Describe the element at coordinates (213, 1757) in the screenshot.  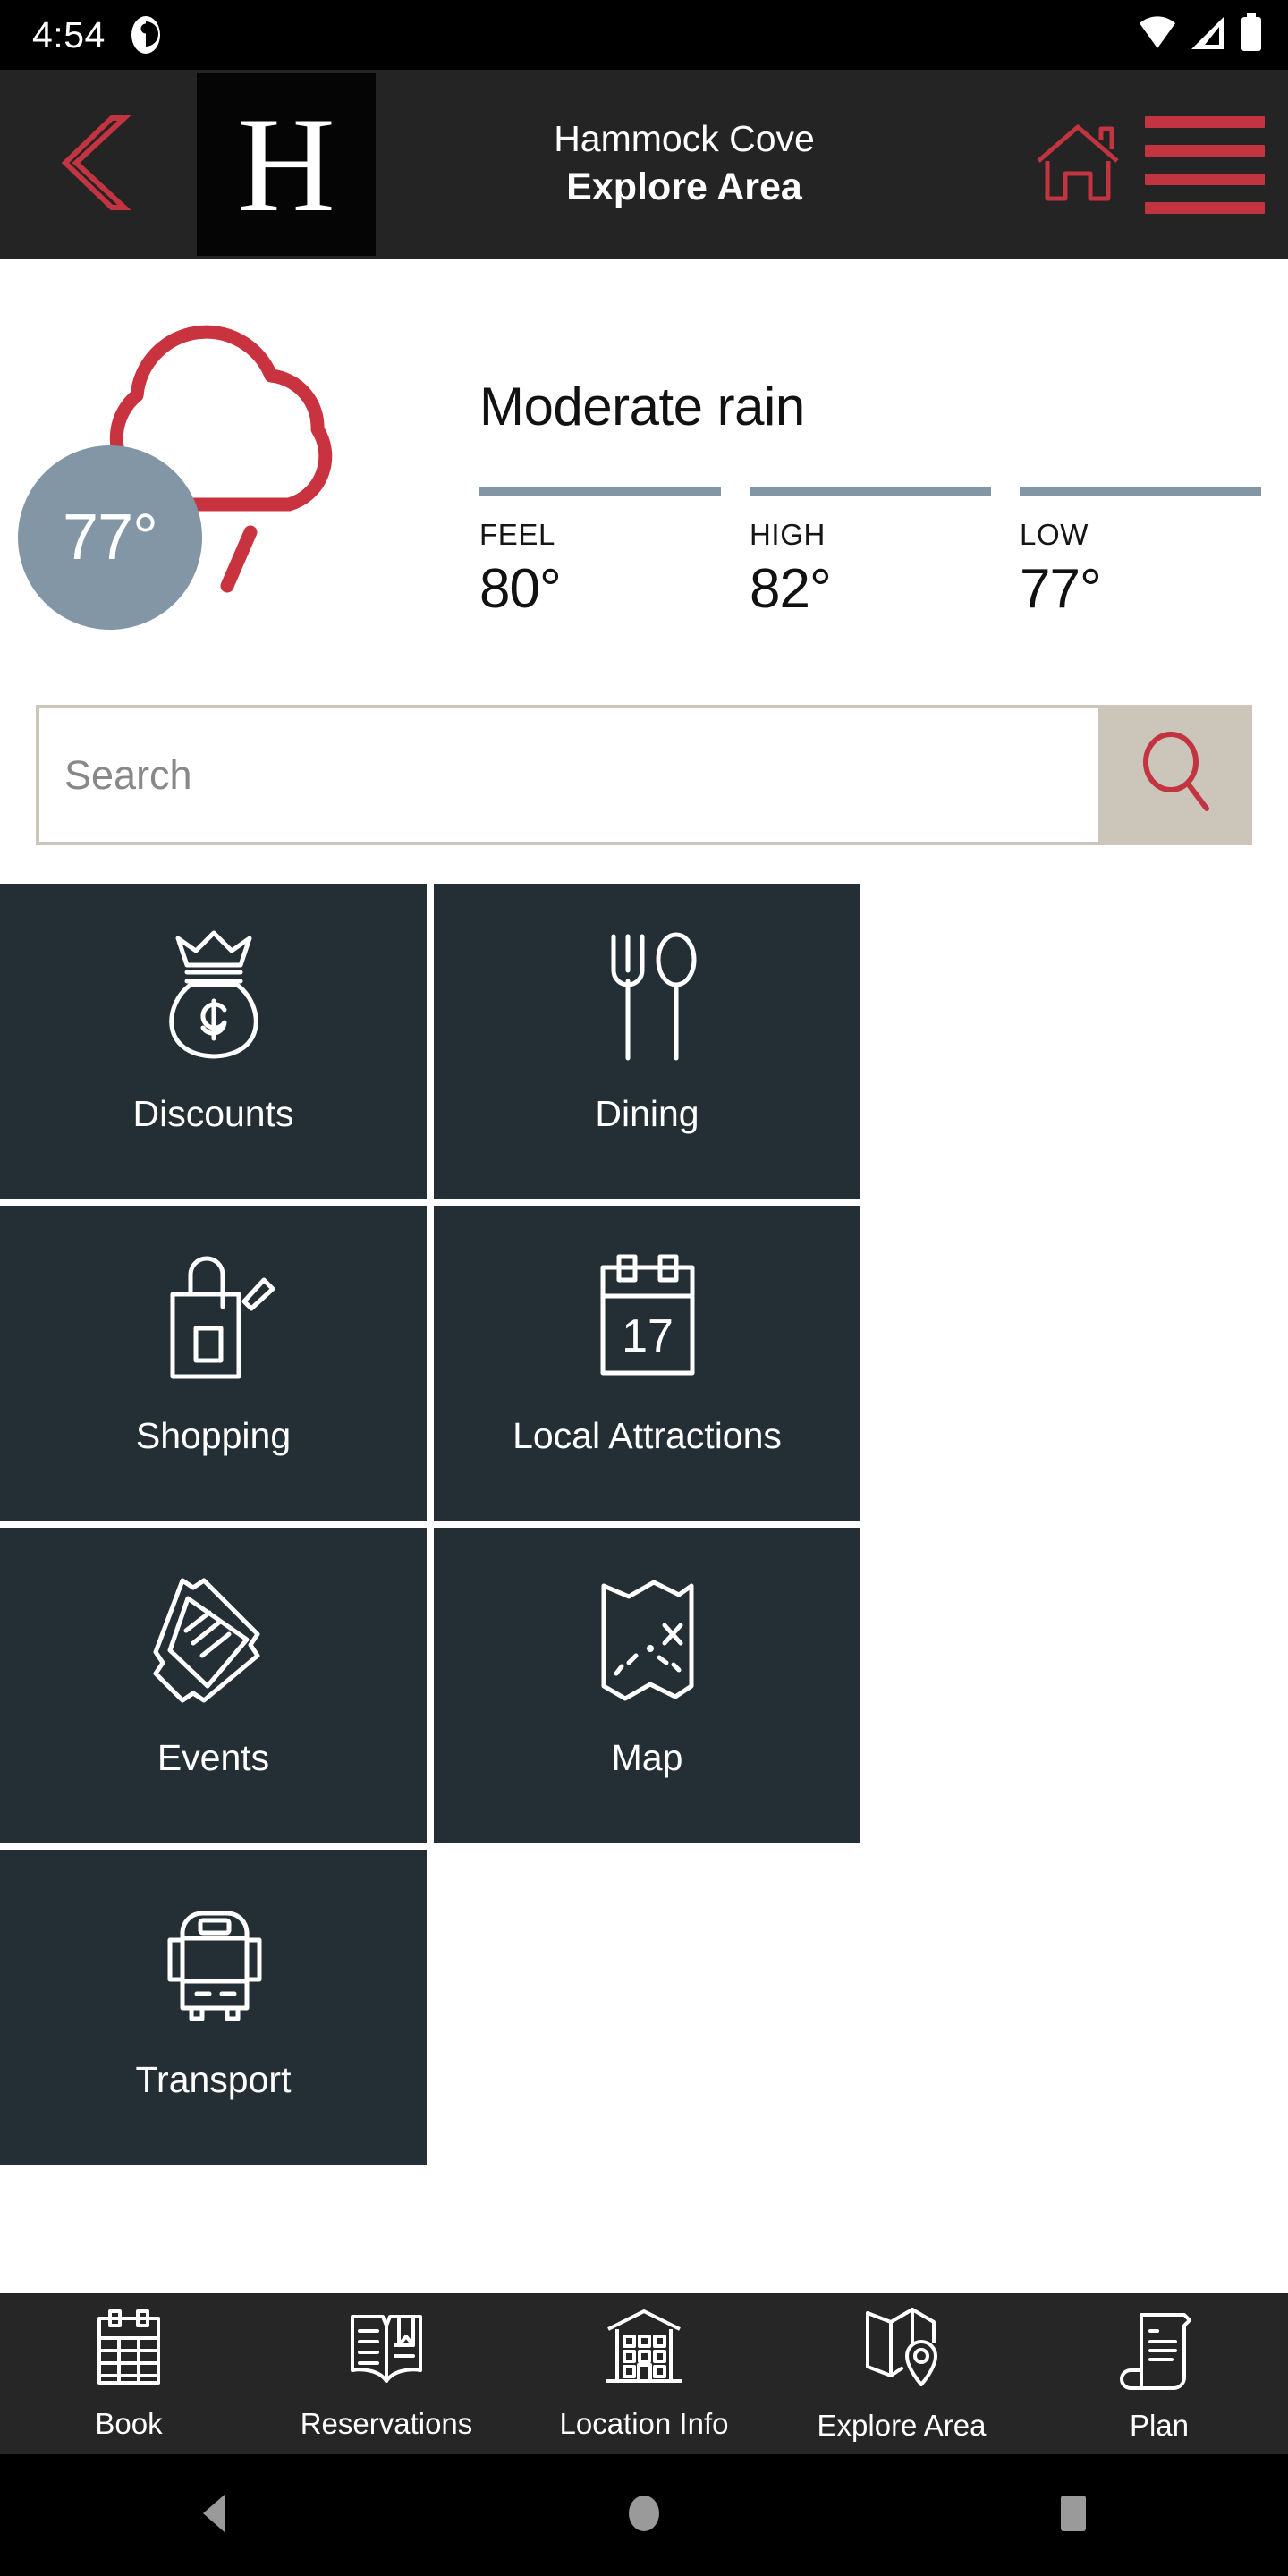
I see `tile-label: Events` at that location.